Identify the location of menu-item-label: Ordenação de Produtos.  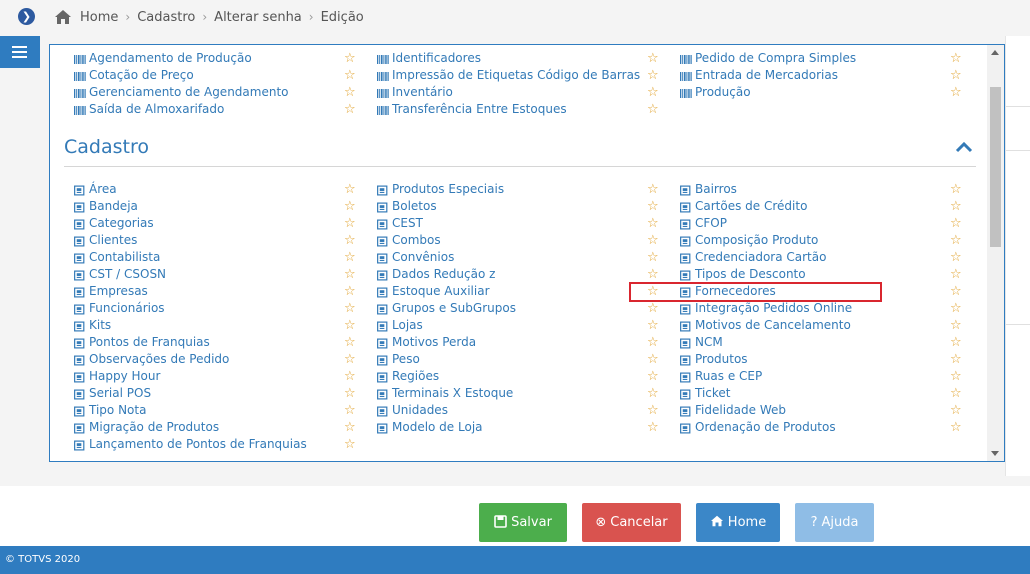
(765, 427).